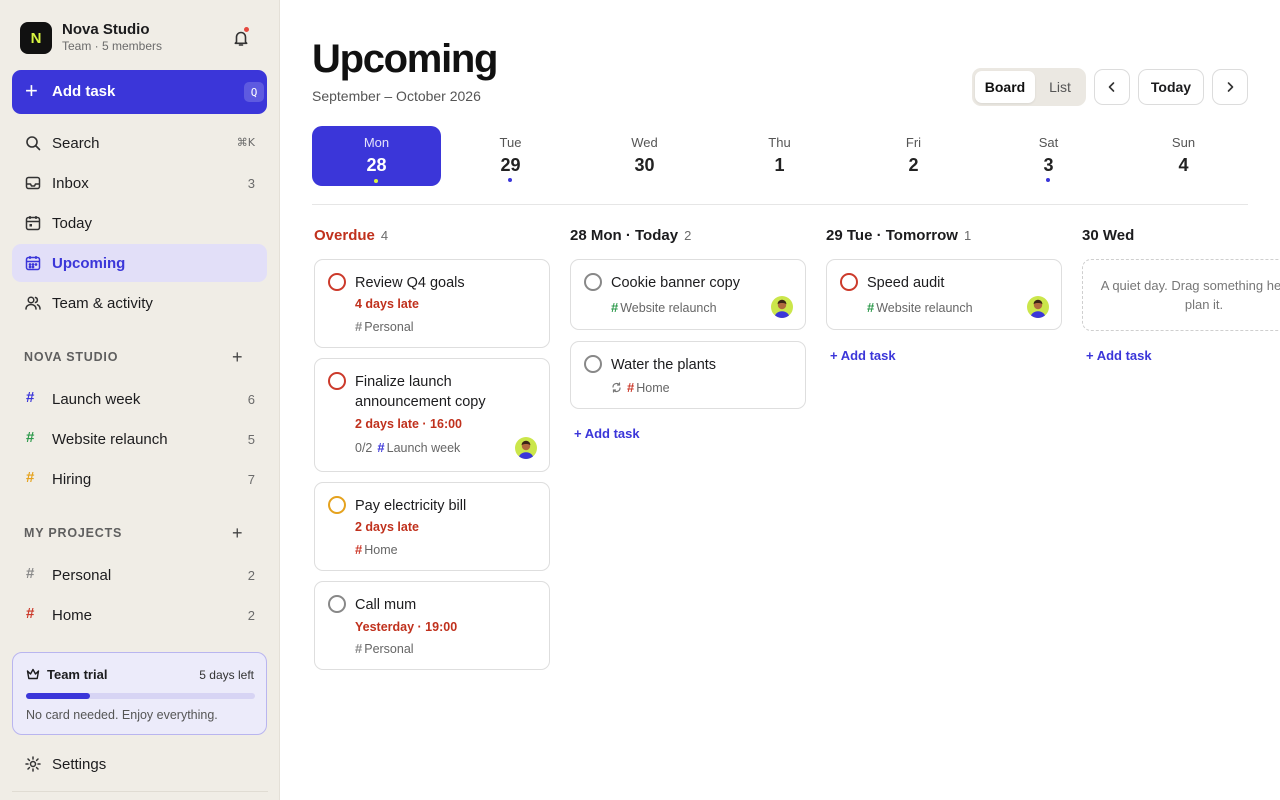  Describe the element at coordinates (640, 387) in the screenshot. I see `task-project: # Home` at that location.